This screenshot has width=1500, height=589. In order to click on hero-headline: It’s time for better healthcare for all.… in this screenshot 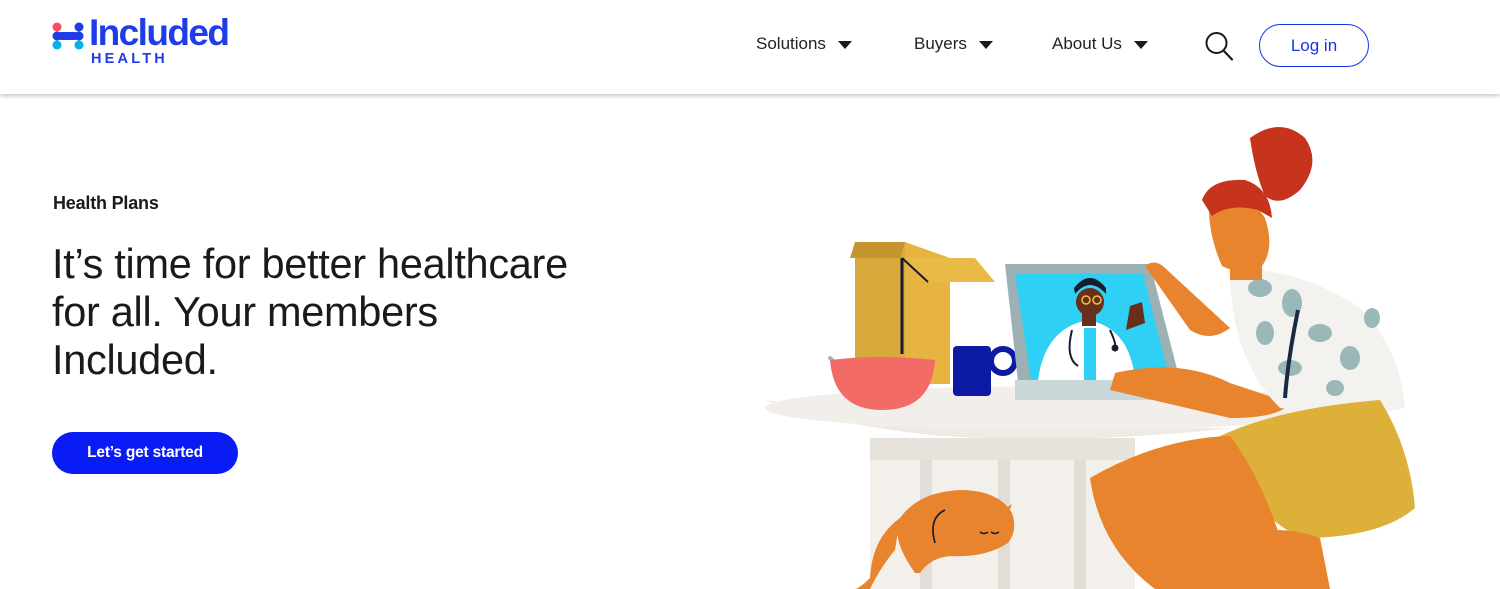, I will do `click(310, 311)`.